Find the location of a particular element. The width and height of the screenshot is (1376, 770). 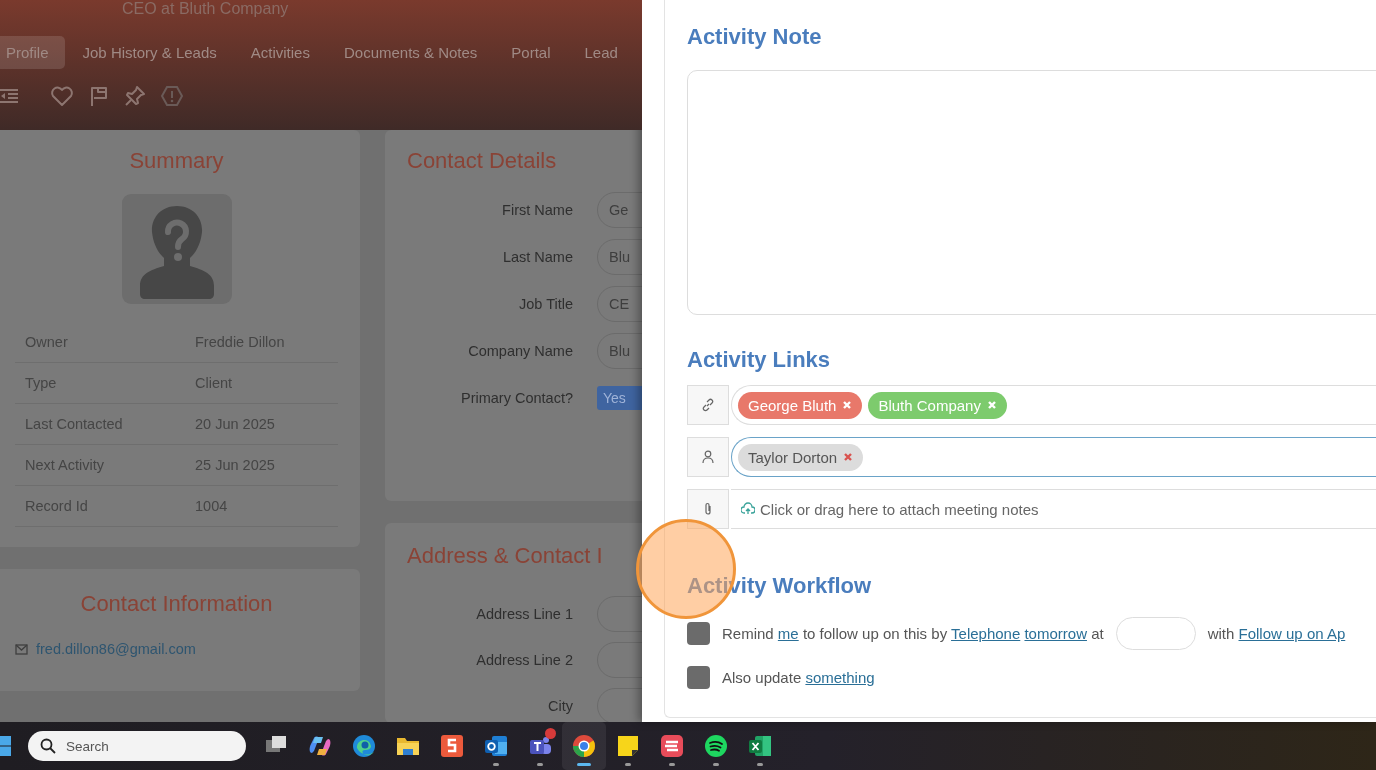

card-title: Contact Information is located at coordinates (176, 604).